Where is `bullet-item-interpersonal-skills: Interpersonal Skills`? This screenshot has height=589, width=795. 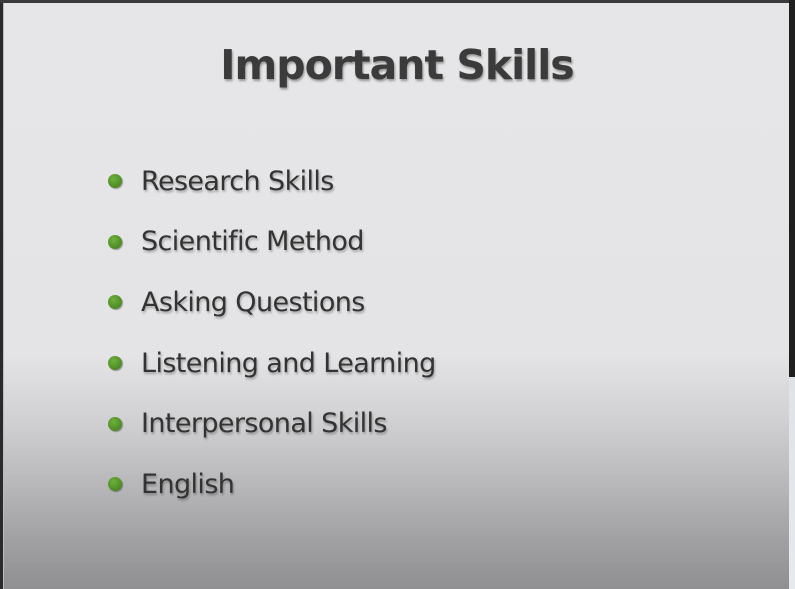
bullet-item-interpersonal-skills: Interpersonal Skills is located at coordinates (272, 423).